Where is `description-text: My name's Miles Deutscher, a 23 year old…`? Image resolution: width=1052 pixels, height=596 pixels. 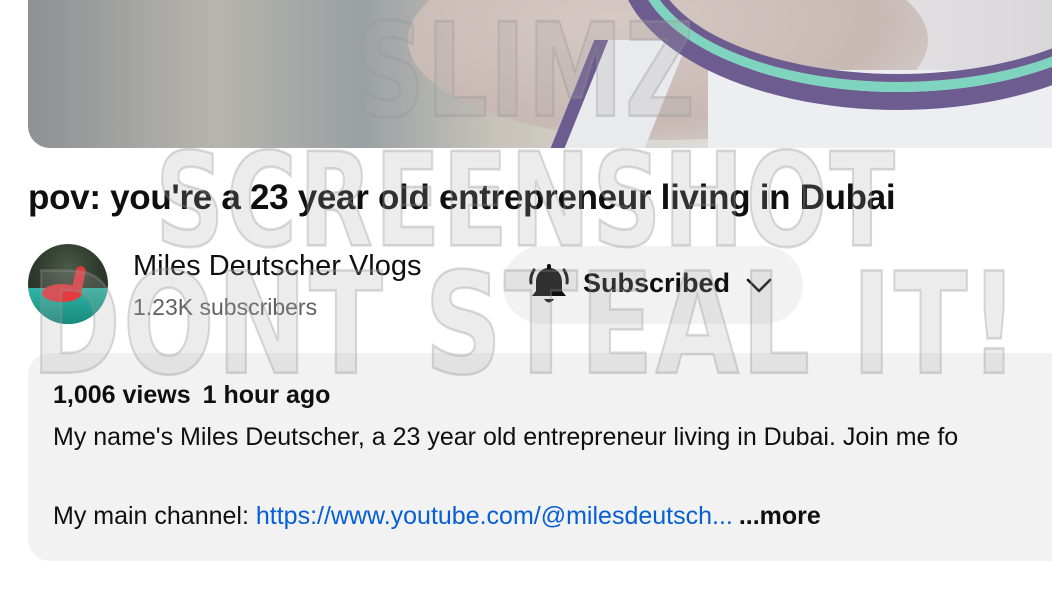 description-text: My name's Miles Deutscher, a 23 year old… is located at coordinates (506, 437).